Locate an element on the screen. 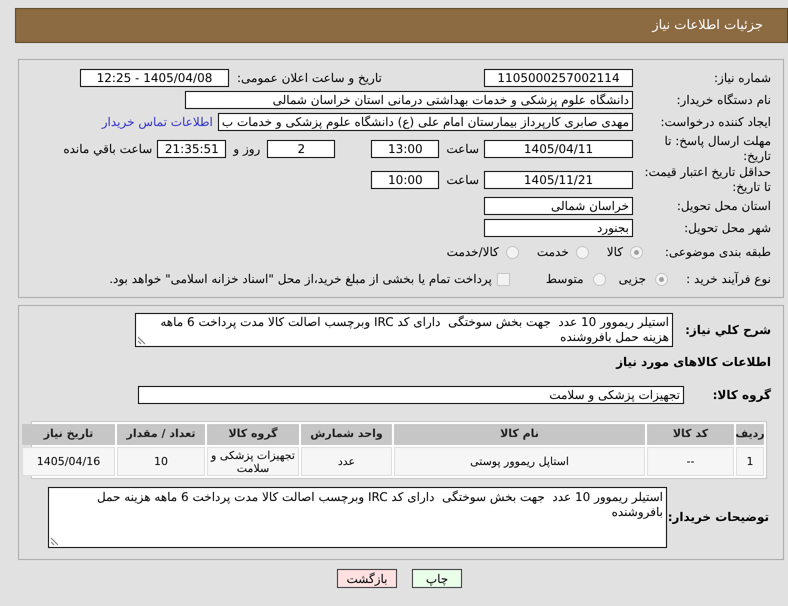 Image resolution: width=788 pixels, height=606 pixels. column-header: واحد شمارش is located at coordinates (346, 434).